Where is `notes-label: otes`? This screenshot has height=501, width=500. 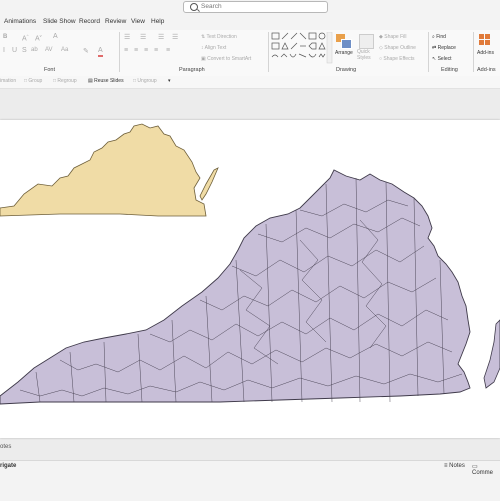 notes-label: otes is located at coordinates (5, 447).